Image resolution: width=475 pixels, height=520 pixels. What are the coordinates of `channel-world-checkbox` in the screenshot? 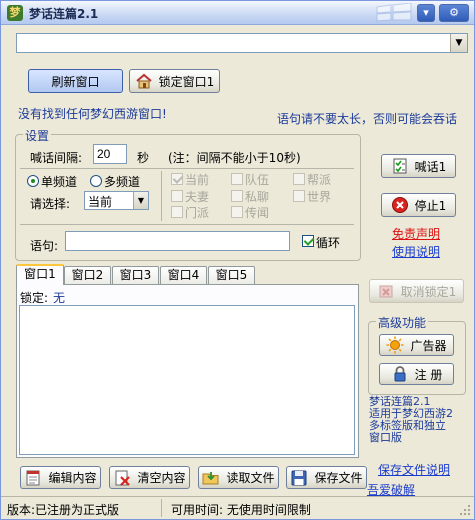 It's located at (299, 196).